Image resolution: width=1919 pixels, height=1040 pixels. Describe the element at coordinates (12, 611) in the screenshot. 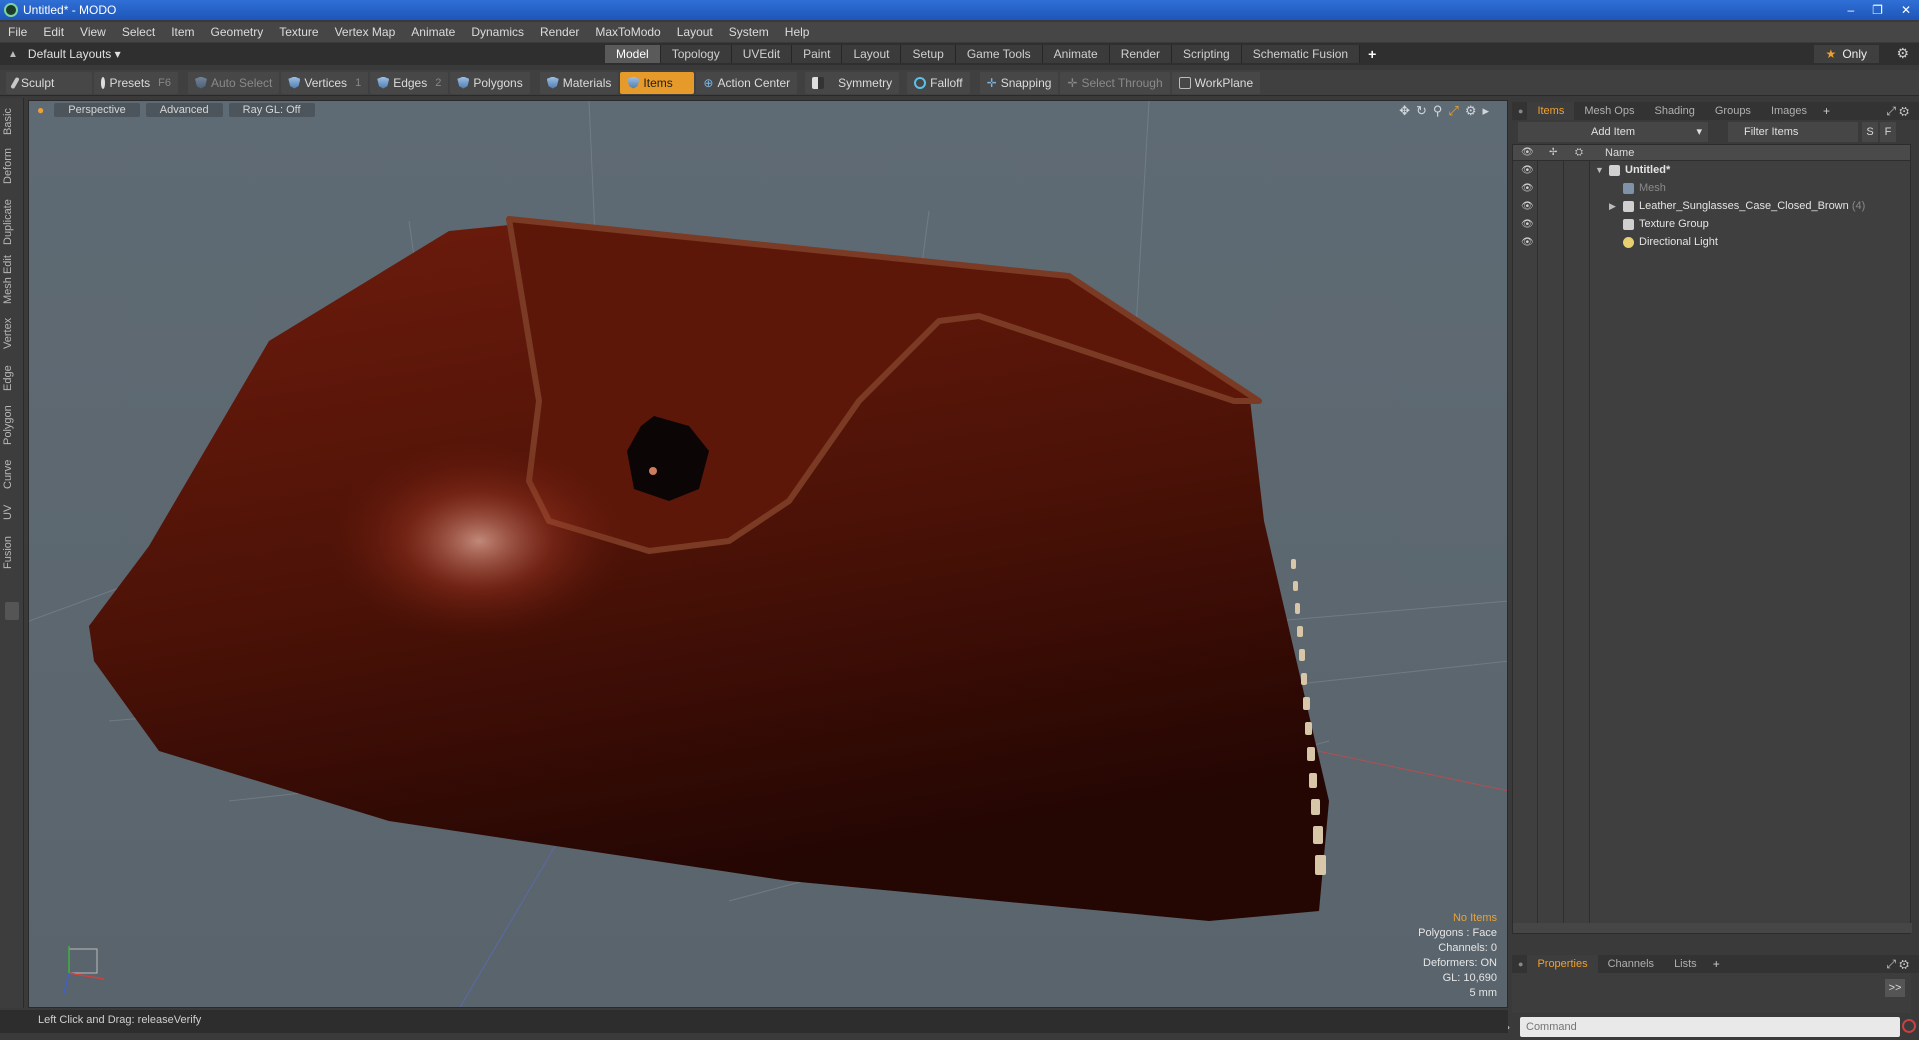

I see `panel-toggle-button` at that location.